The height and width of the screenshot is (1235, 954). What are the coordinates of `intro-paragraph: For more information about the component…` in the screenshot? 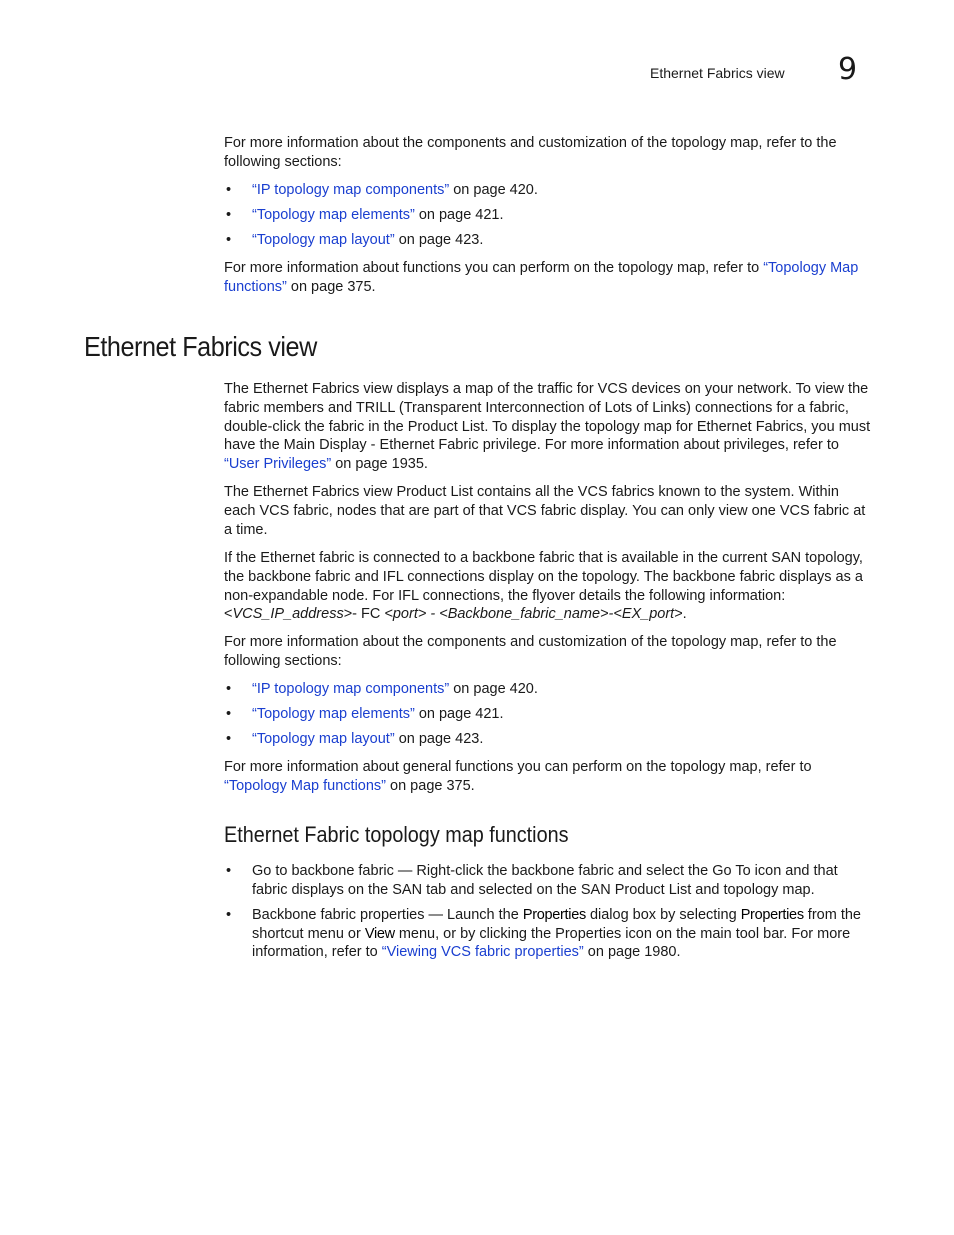 It's located at (530, 152).